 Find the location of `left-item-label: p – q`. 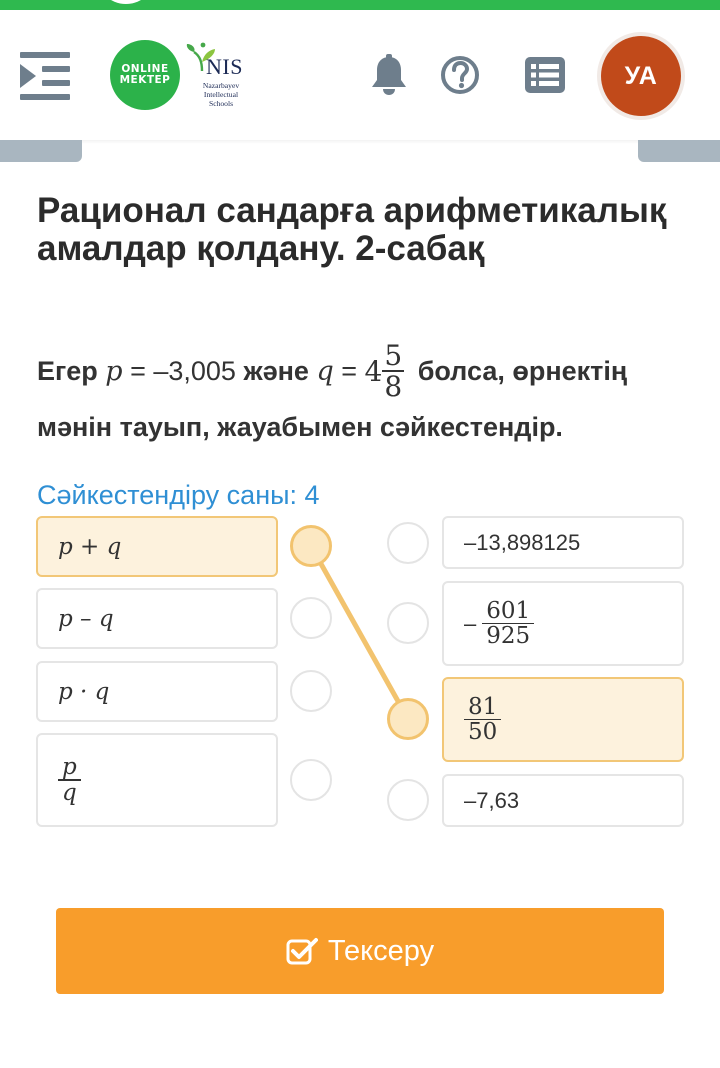

left-item-label: p – q is located at coordinates (86, 618).